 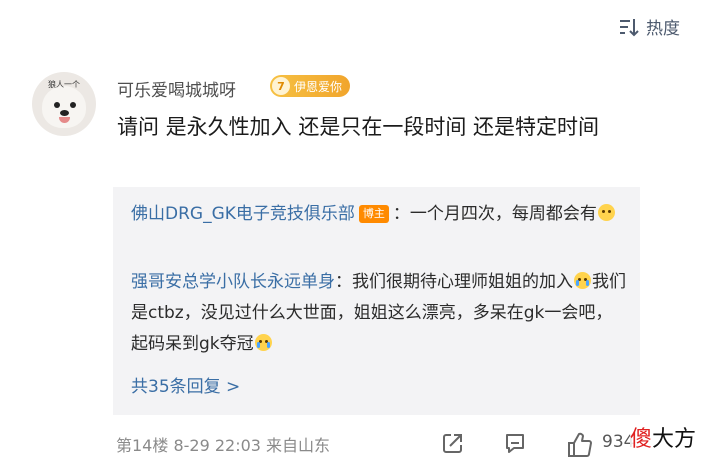 I want to click on reply-text: ：一个月四次，每周都会有, so click(x=494, y=214).